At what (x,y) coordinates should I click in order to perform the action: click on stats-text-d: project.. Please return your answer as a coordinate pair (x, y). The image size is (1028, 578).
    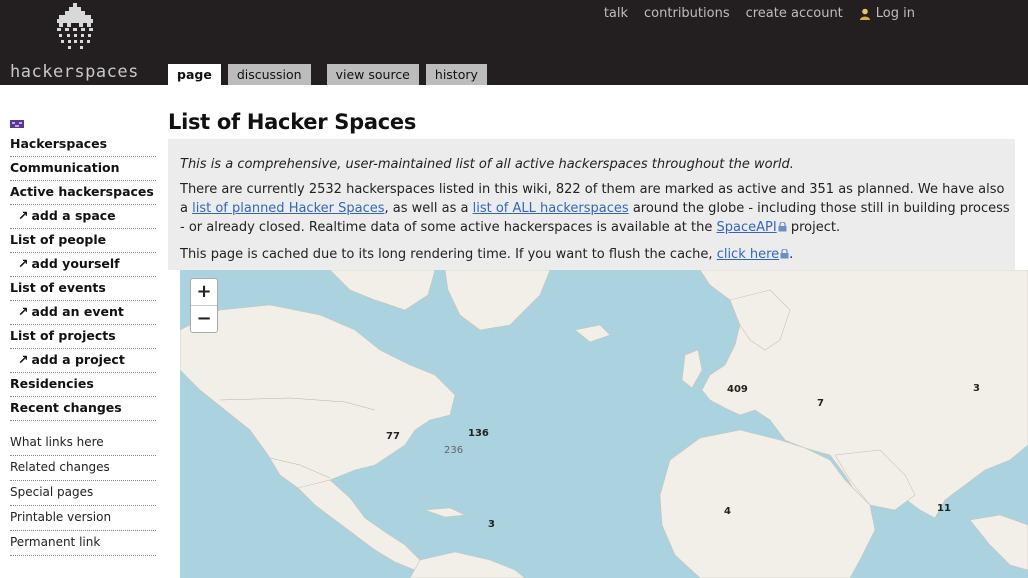
    Looking at the image, I should click on (813, 227).